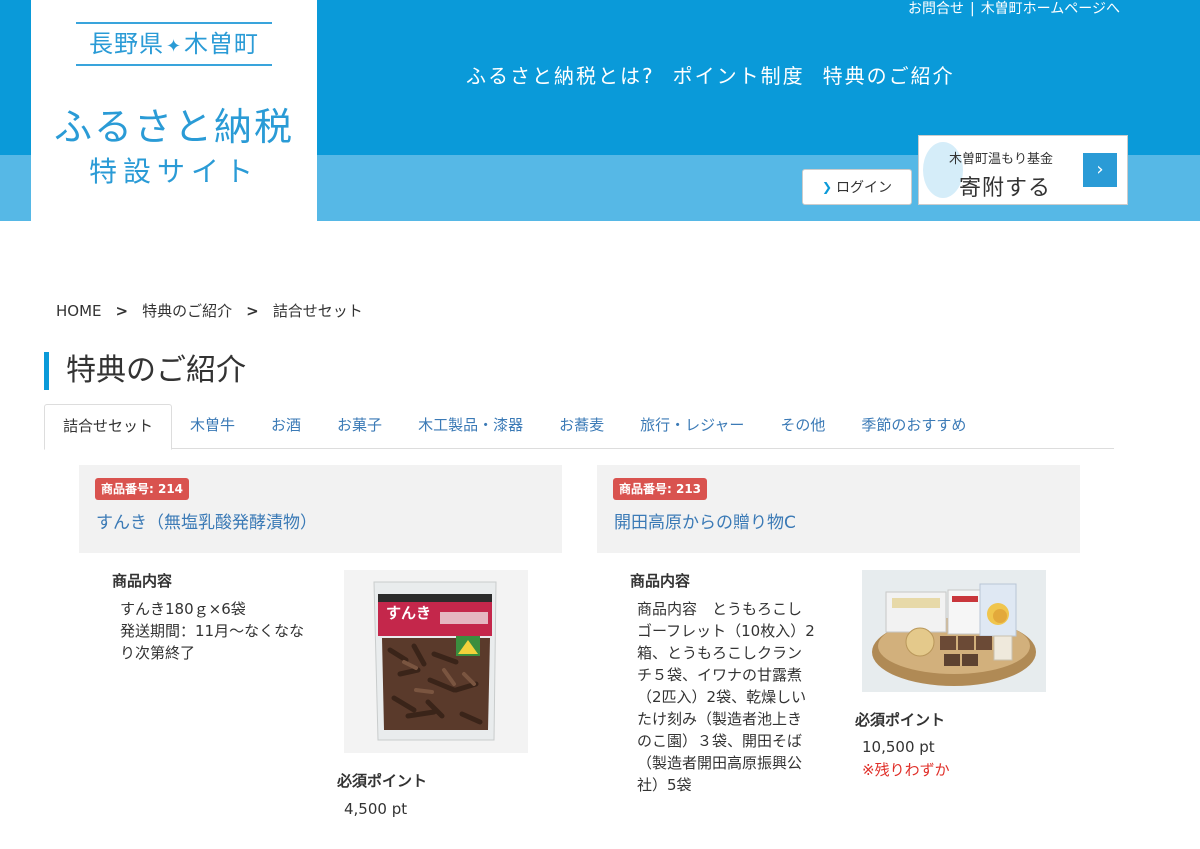 This screenshot has height=849, width=1200. What do you see at coordinates (158, 653) in the screenshot?
I see `contents-line: り次第終了` at bounding box center [158, 653].